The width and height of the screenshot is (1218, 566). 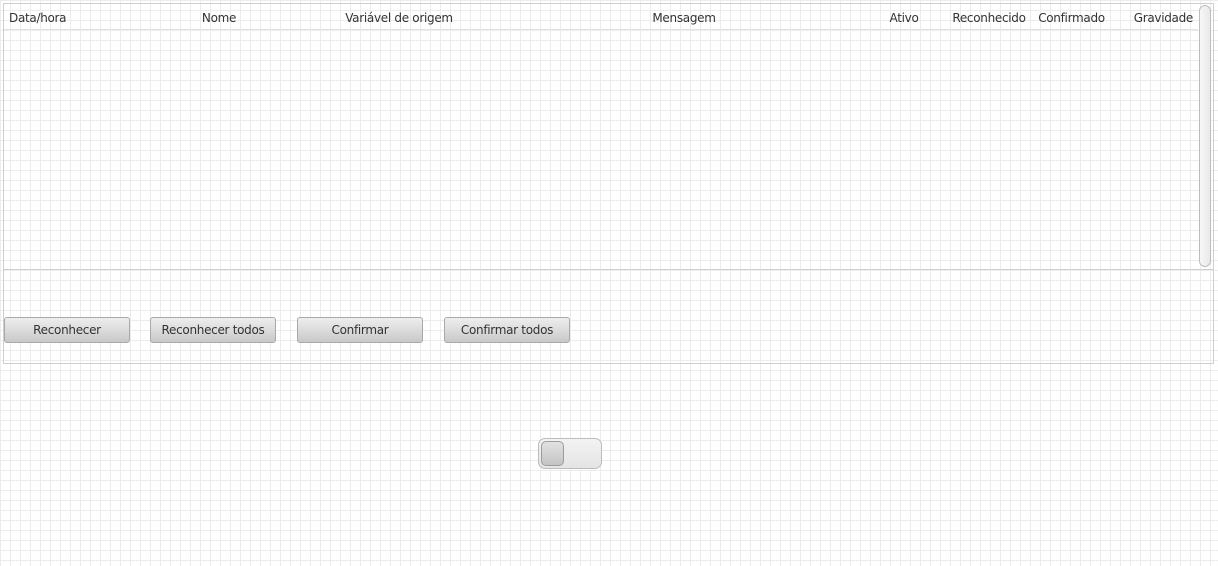 I want to click on confirm-button: Confirmar, so click(x=360, y=330).